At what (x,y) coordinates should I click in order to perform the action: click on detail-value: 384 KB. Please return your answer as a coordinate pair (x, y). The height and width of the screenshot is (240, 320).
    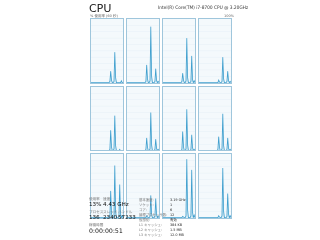
    Looking at the image, I should click on (176, 225).